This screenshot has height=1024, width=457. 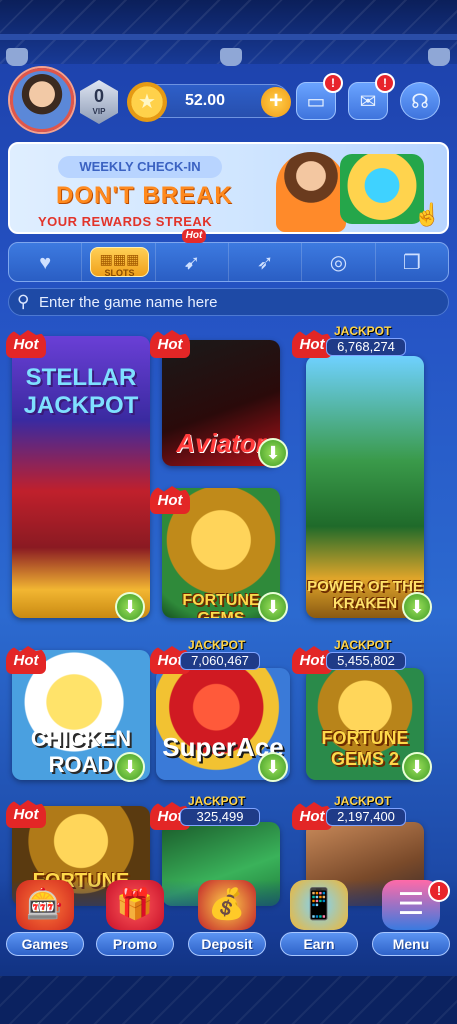 I want to click on stage-floor-decoration, so click(x=228, y=1000).